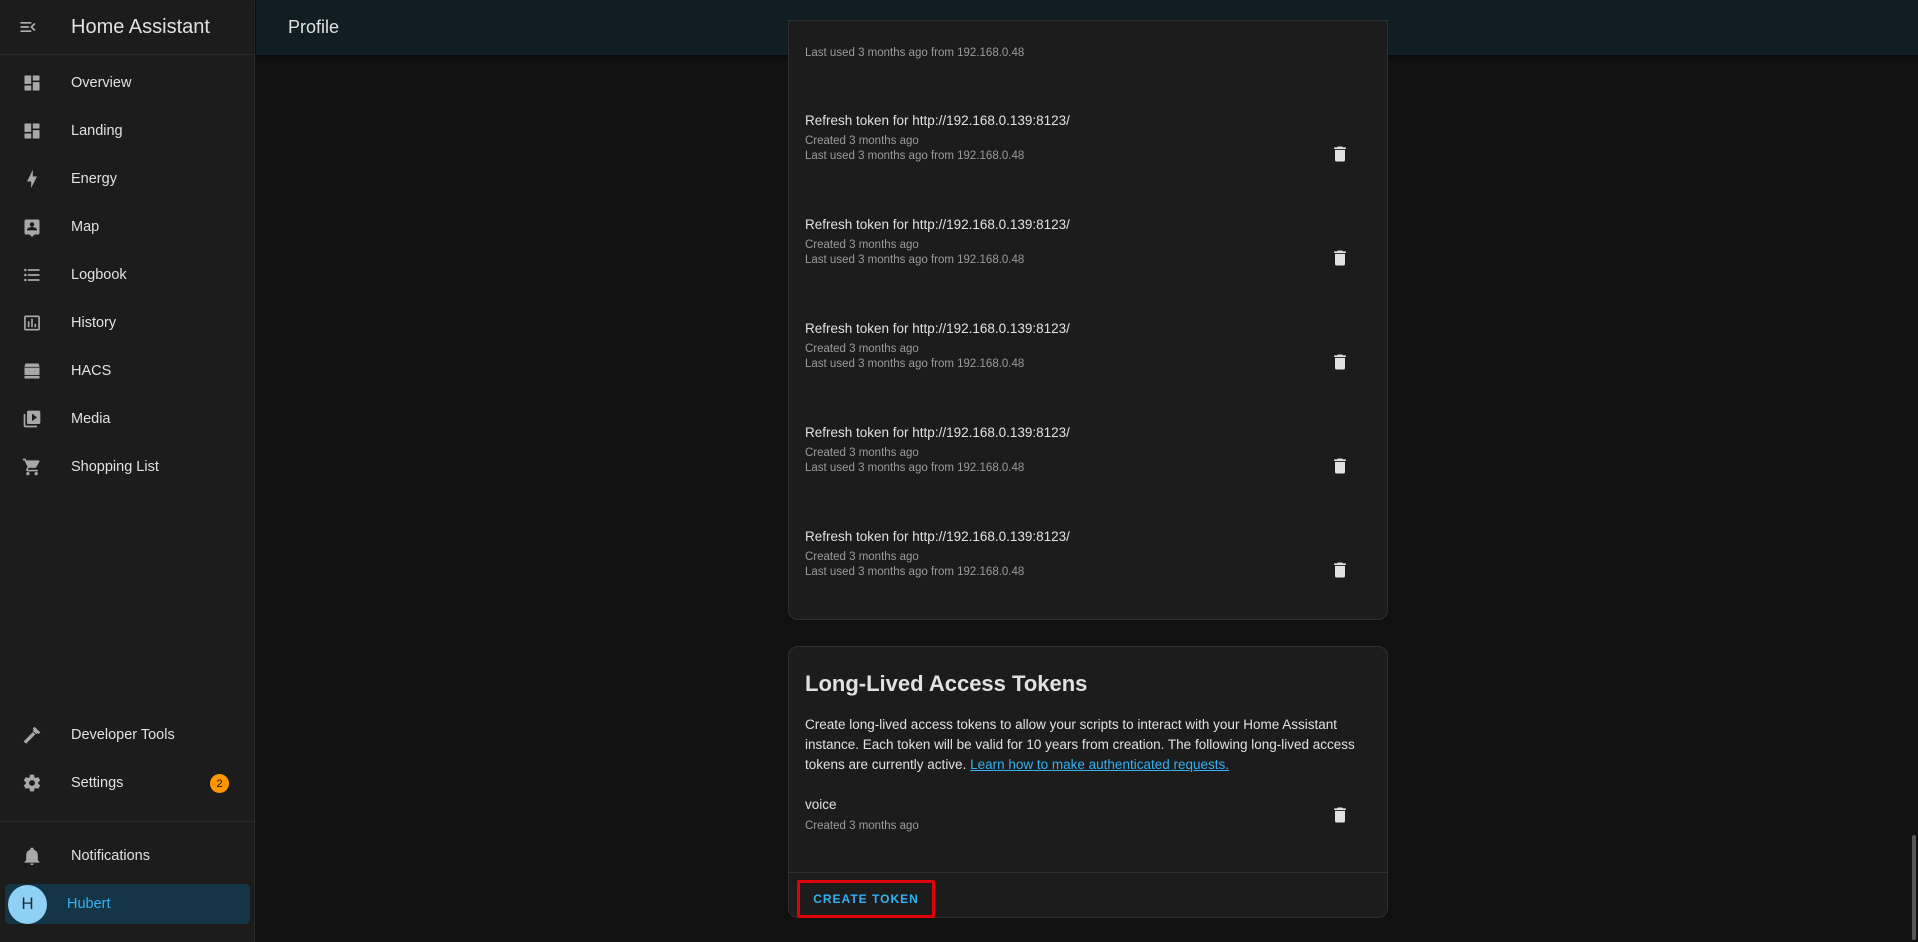 The height and width of the screenshot is (942, 1918). Describe the element at coordinates (101, 83) in the screenshot. I see `sidebar-item-label: Overview` at that location.